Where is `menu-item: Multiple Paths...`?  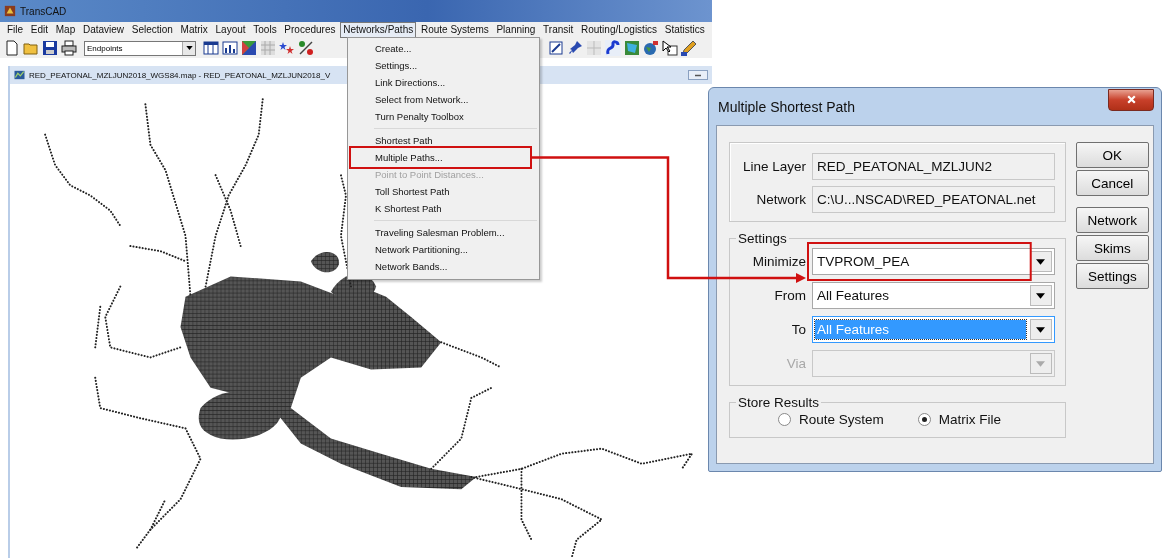
menu-item: Multiple Paths... is located at coordinates (443, 157).